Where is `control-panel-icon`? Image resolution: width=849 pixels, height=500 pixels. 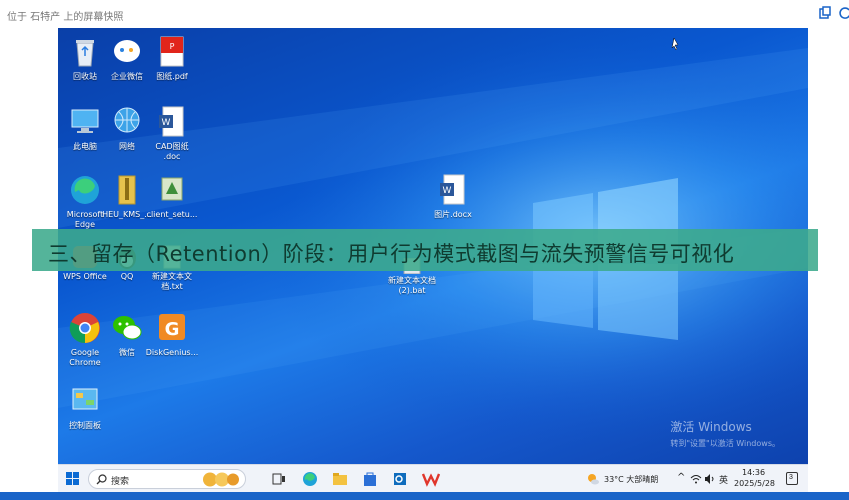
control-panel-icon is located at coordinates (85, 399).